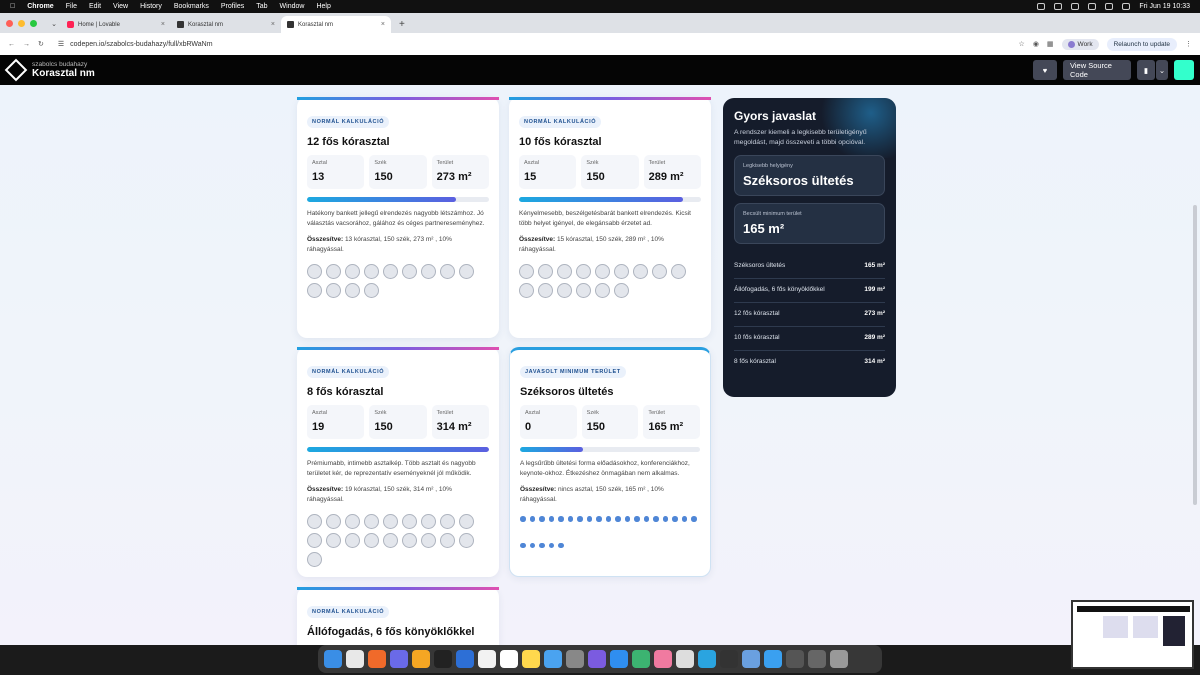 Image resolution: width=1200 pixels, height=675 pixels. I want to click on menu-bookmarks: Bookmarks, so click(191, 6).